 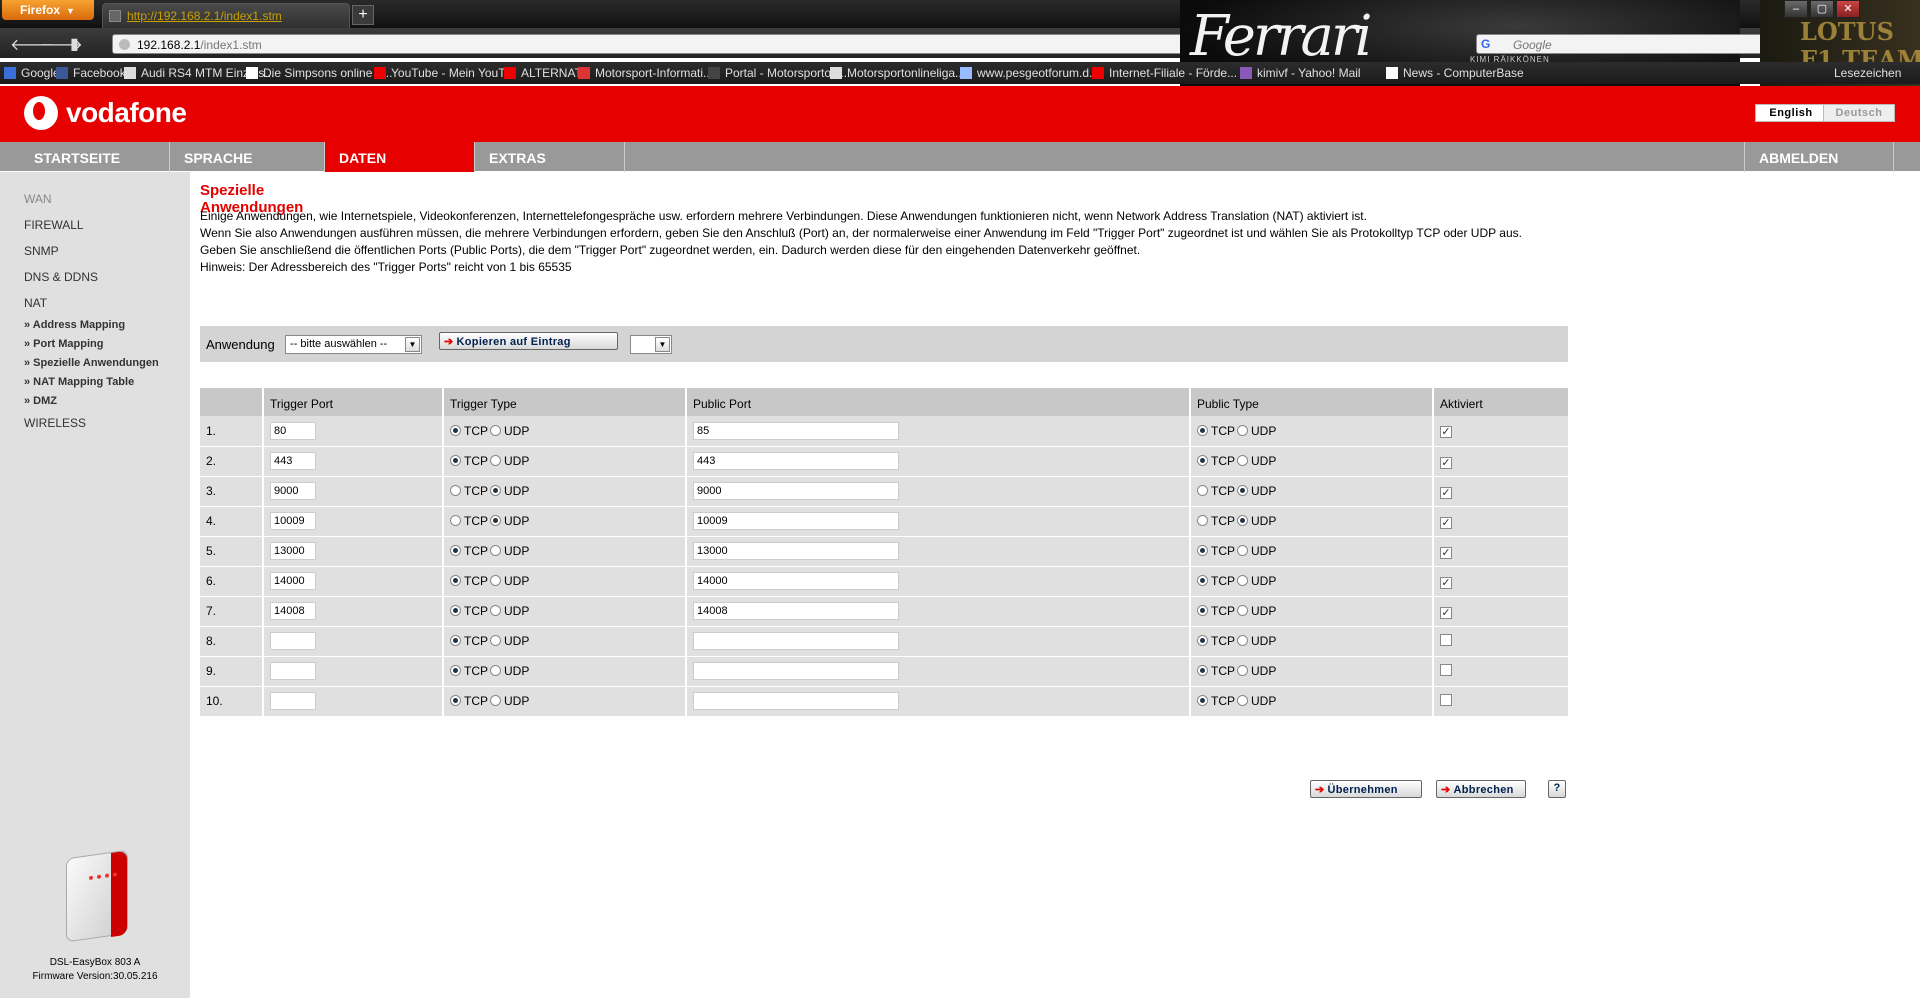 What do you see at coordinates (293, 430) in the screenshot?
I see `trigger-port-input: 80` at bounding box center [293, 430].